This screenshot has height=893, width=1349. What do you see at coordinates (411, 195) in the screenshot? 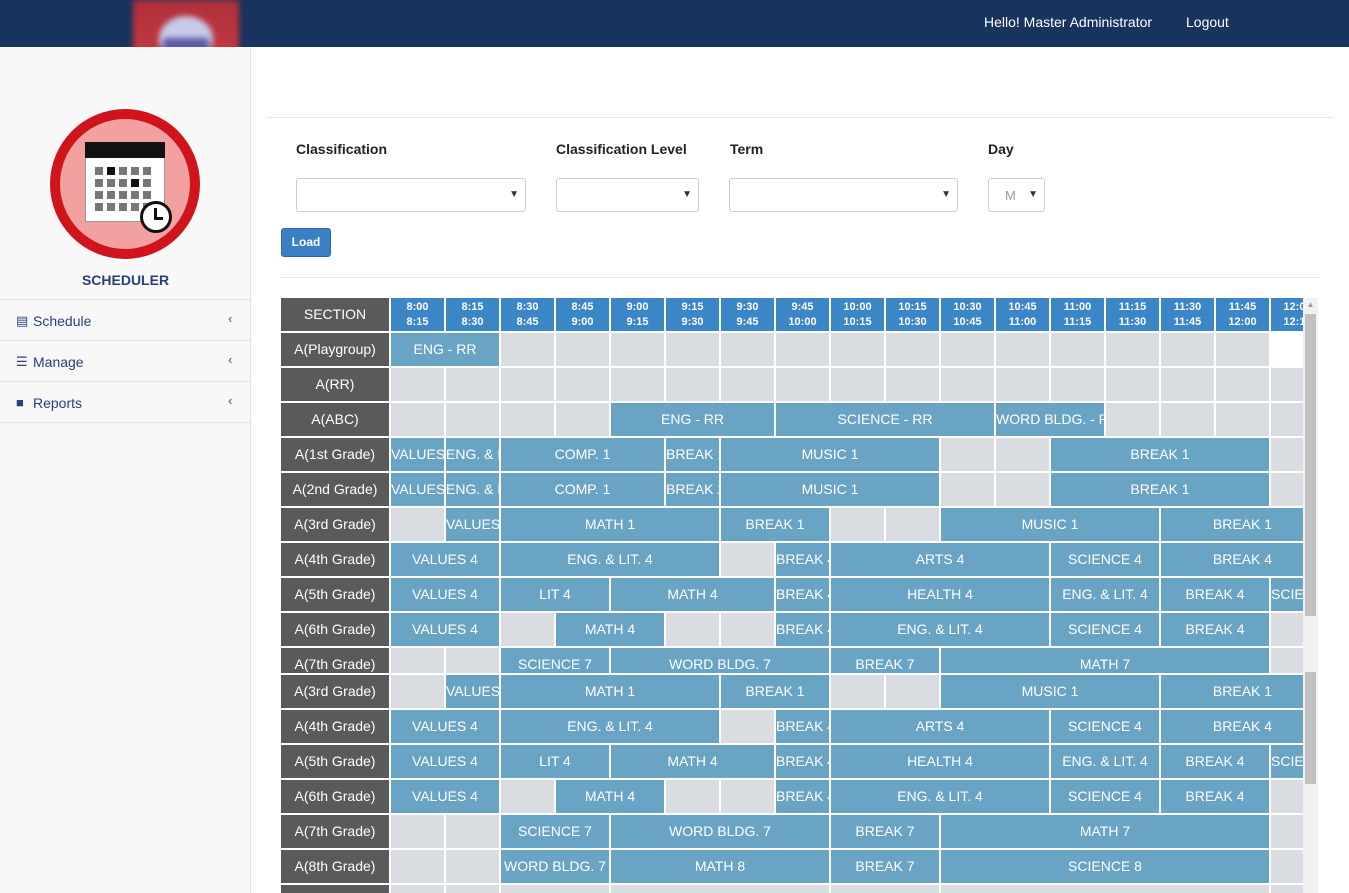
I see `classification-select: ▼` at bounding box center [411, 195].